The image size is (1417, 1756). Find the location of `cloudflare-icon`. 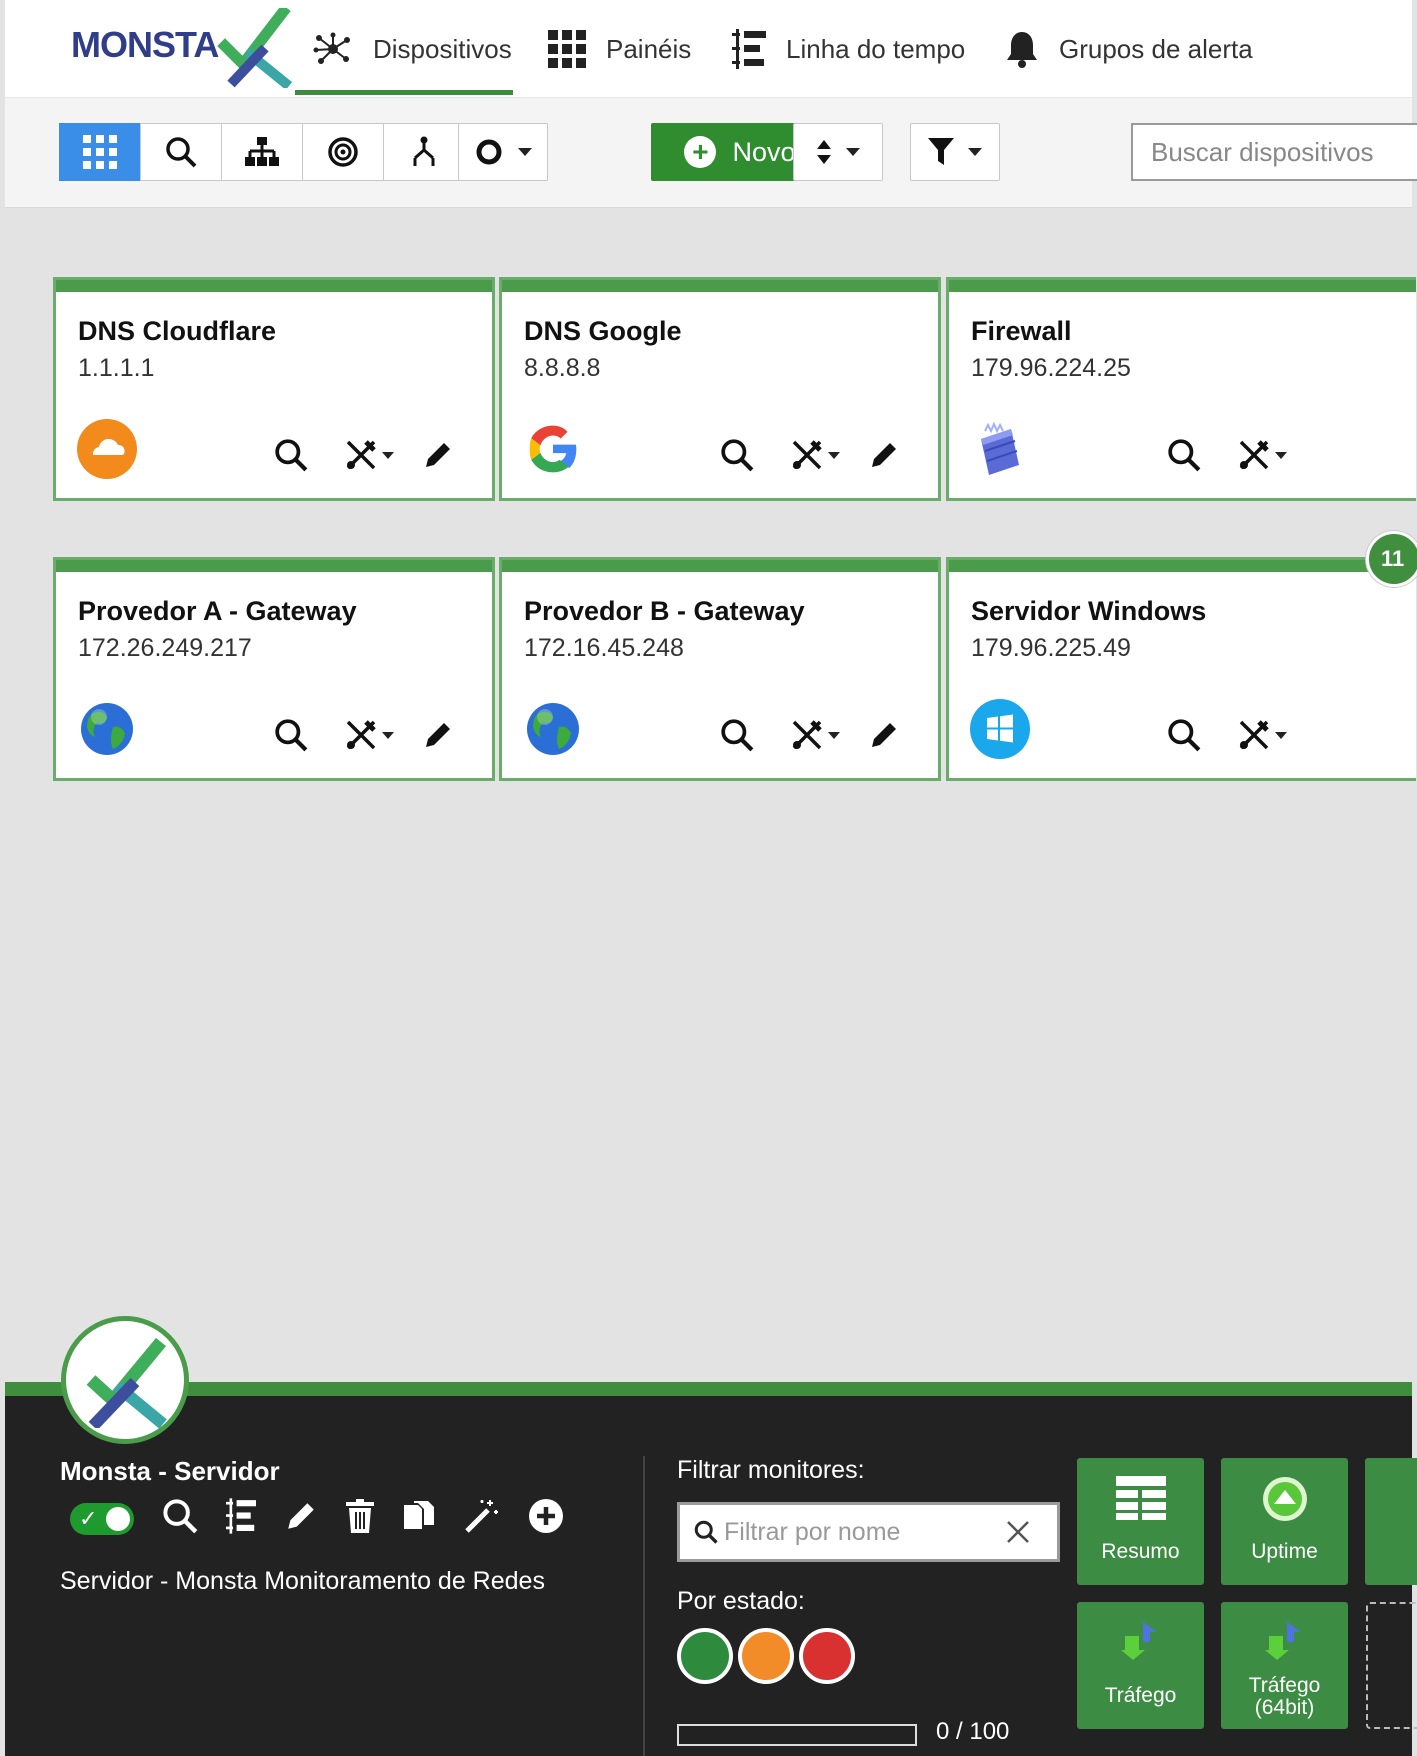

cloudflare-icon is located at coordinates (107, 449).